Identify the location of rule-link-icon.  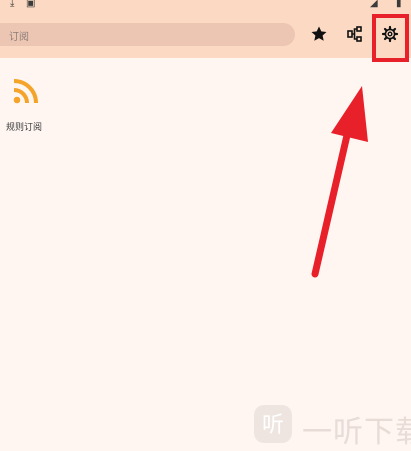
(355, 34).